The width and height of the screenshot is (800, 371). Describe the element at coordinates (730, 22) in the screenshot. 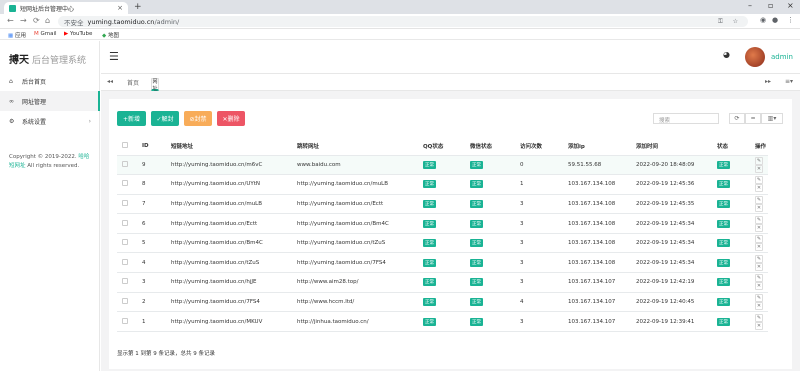

I see `key-icon: ⚿ ☆` at that location.